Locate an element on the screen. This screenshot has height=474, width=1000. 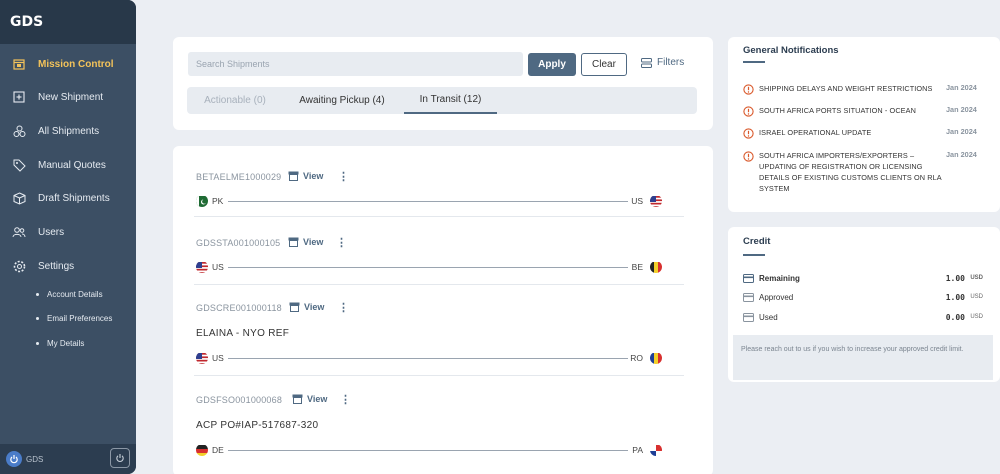
notification-text: ISRAEL OPERATIONAL UPDATE is located at coordinates (815, 132).